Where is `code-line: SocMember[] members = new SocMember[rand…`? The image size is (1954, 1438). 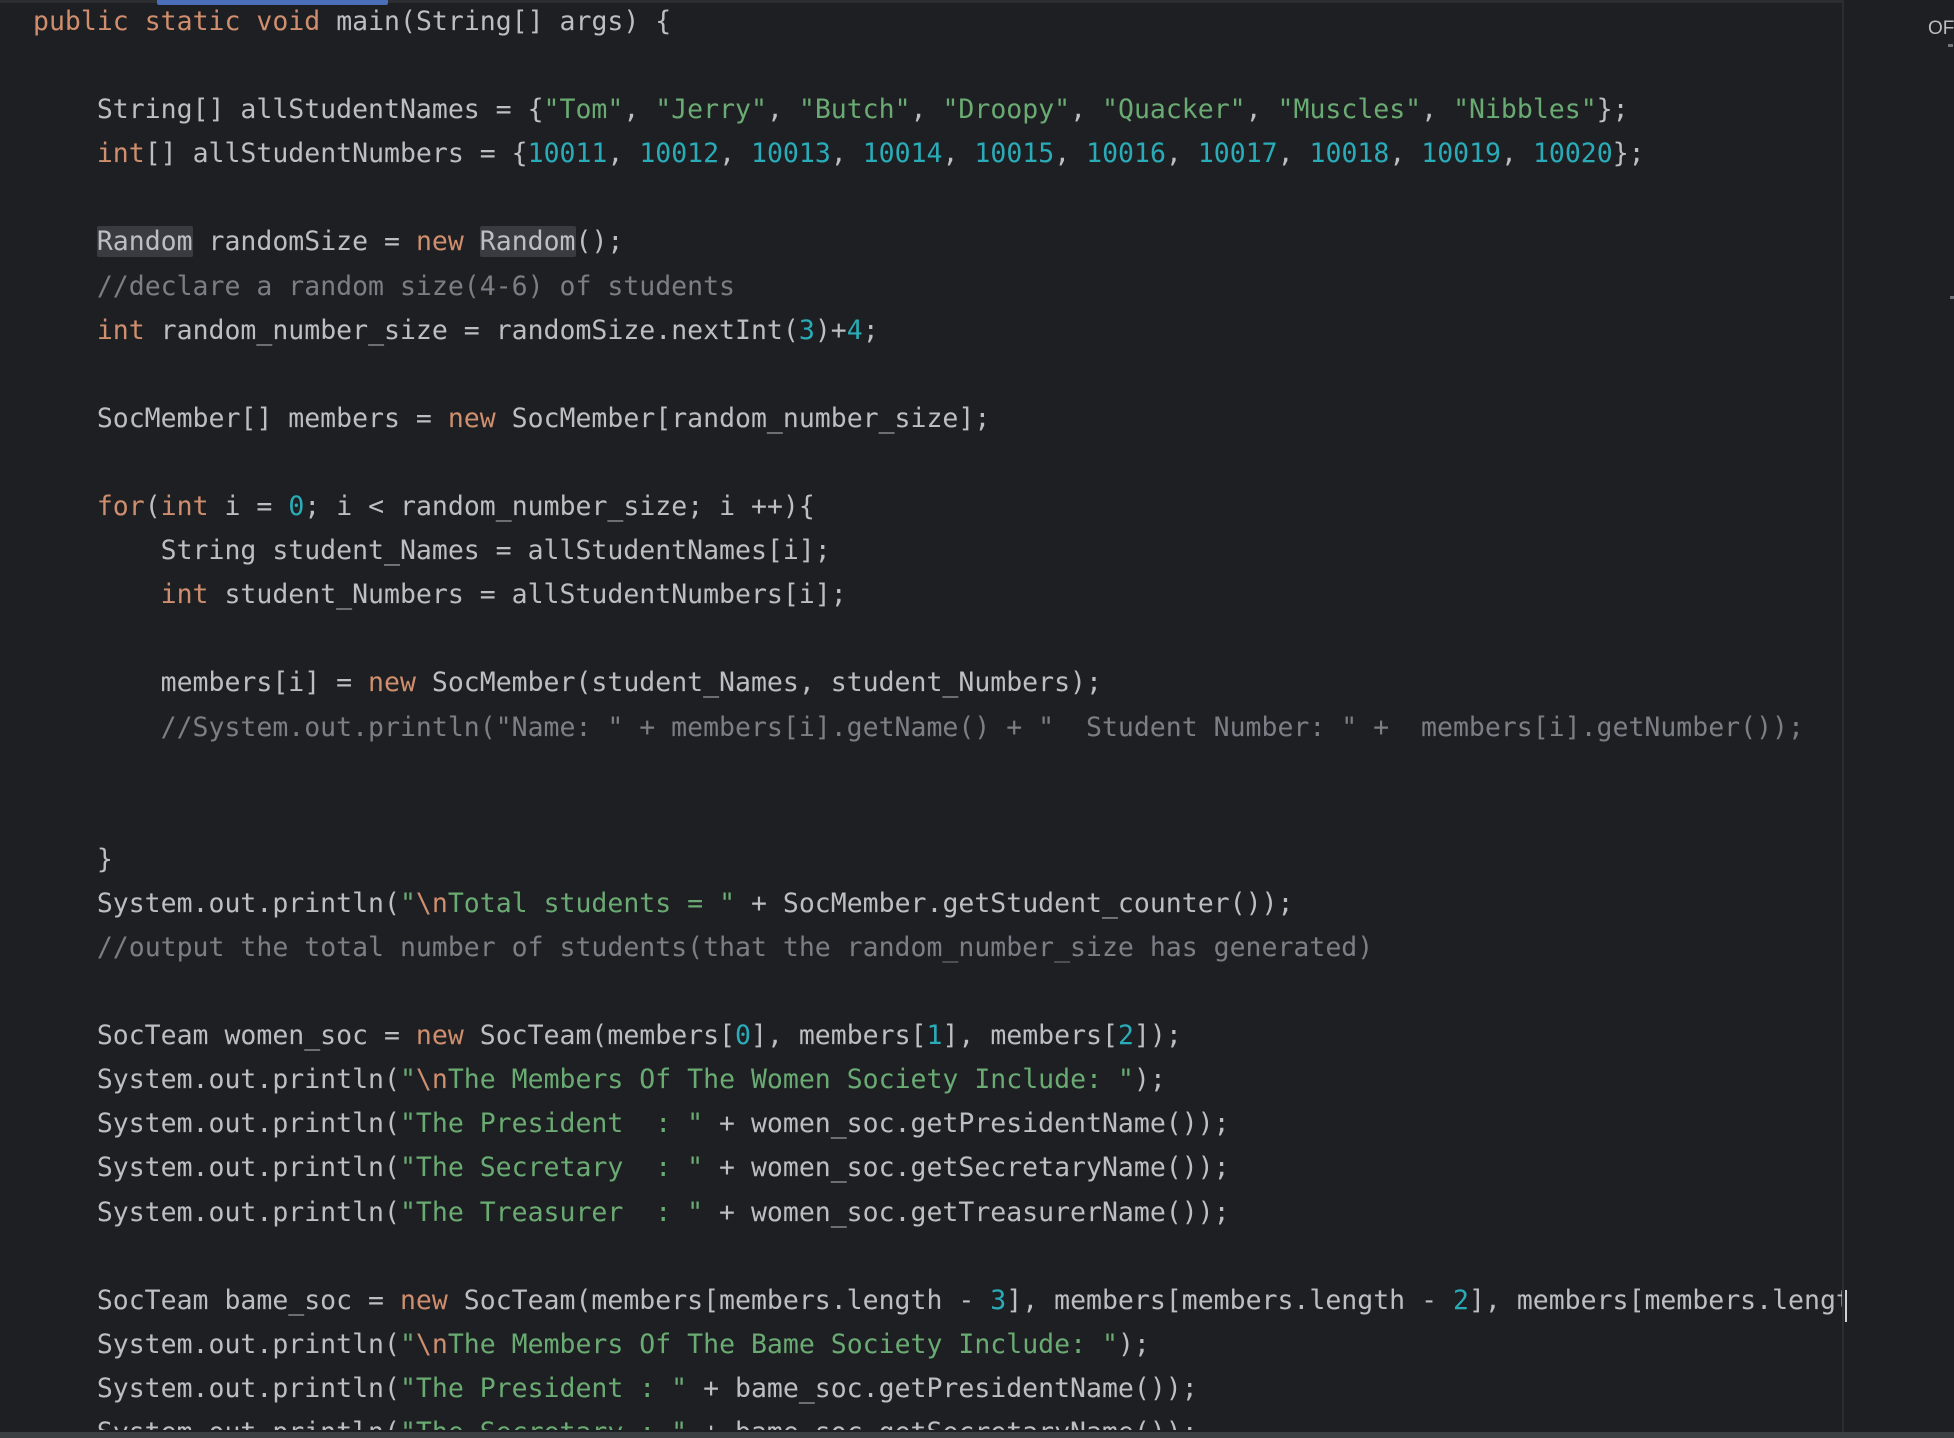
code-line: SocMember[] members = new SocMember[rand… is located at coordinates (938, 419).